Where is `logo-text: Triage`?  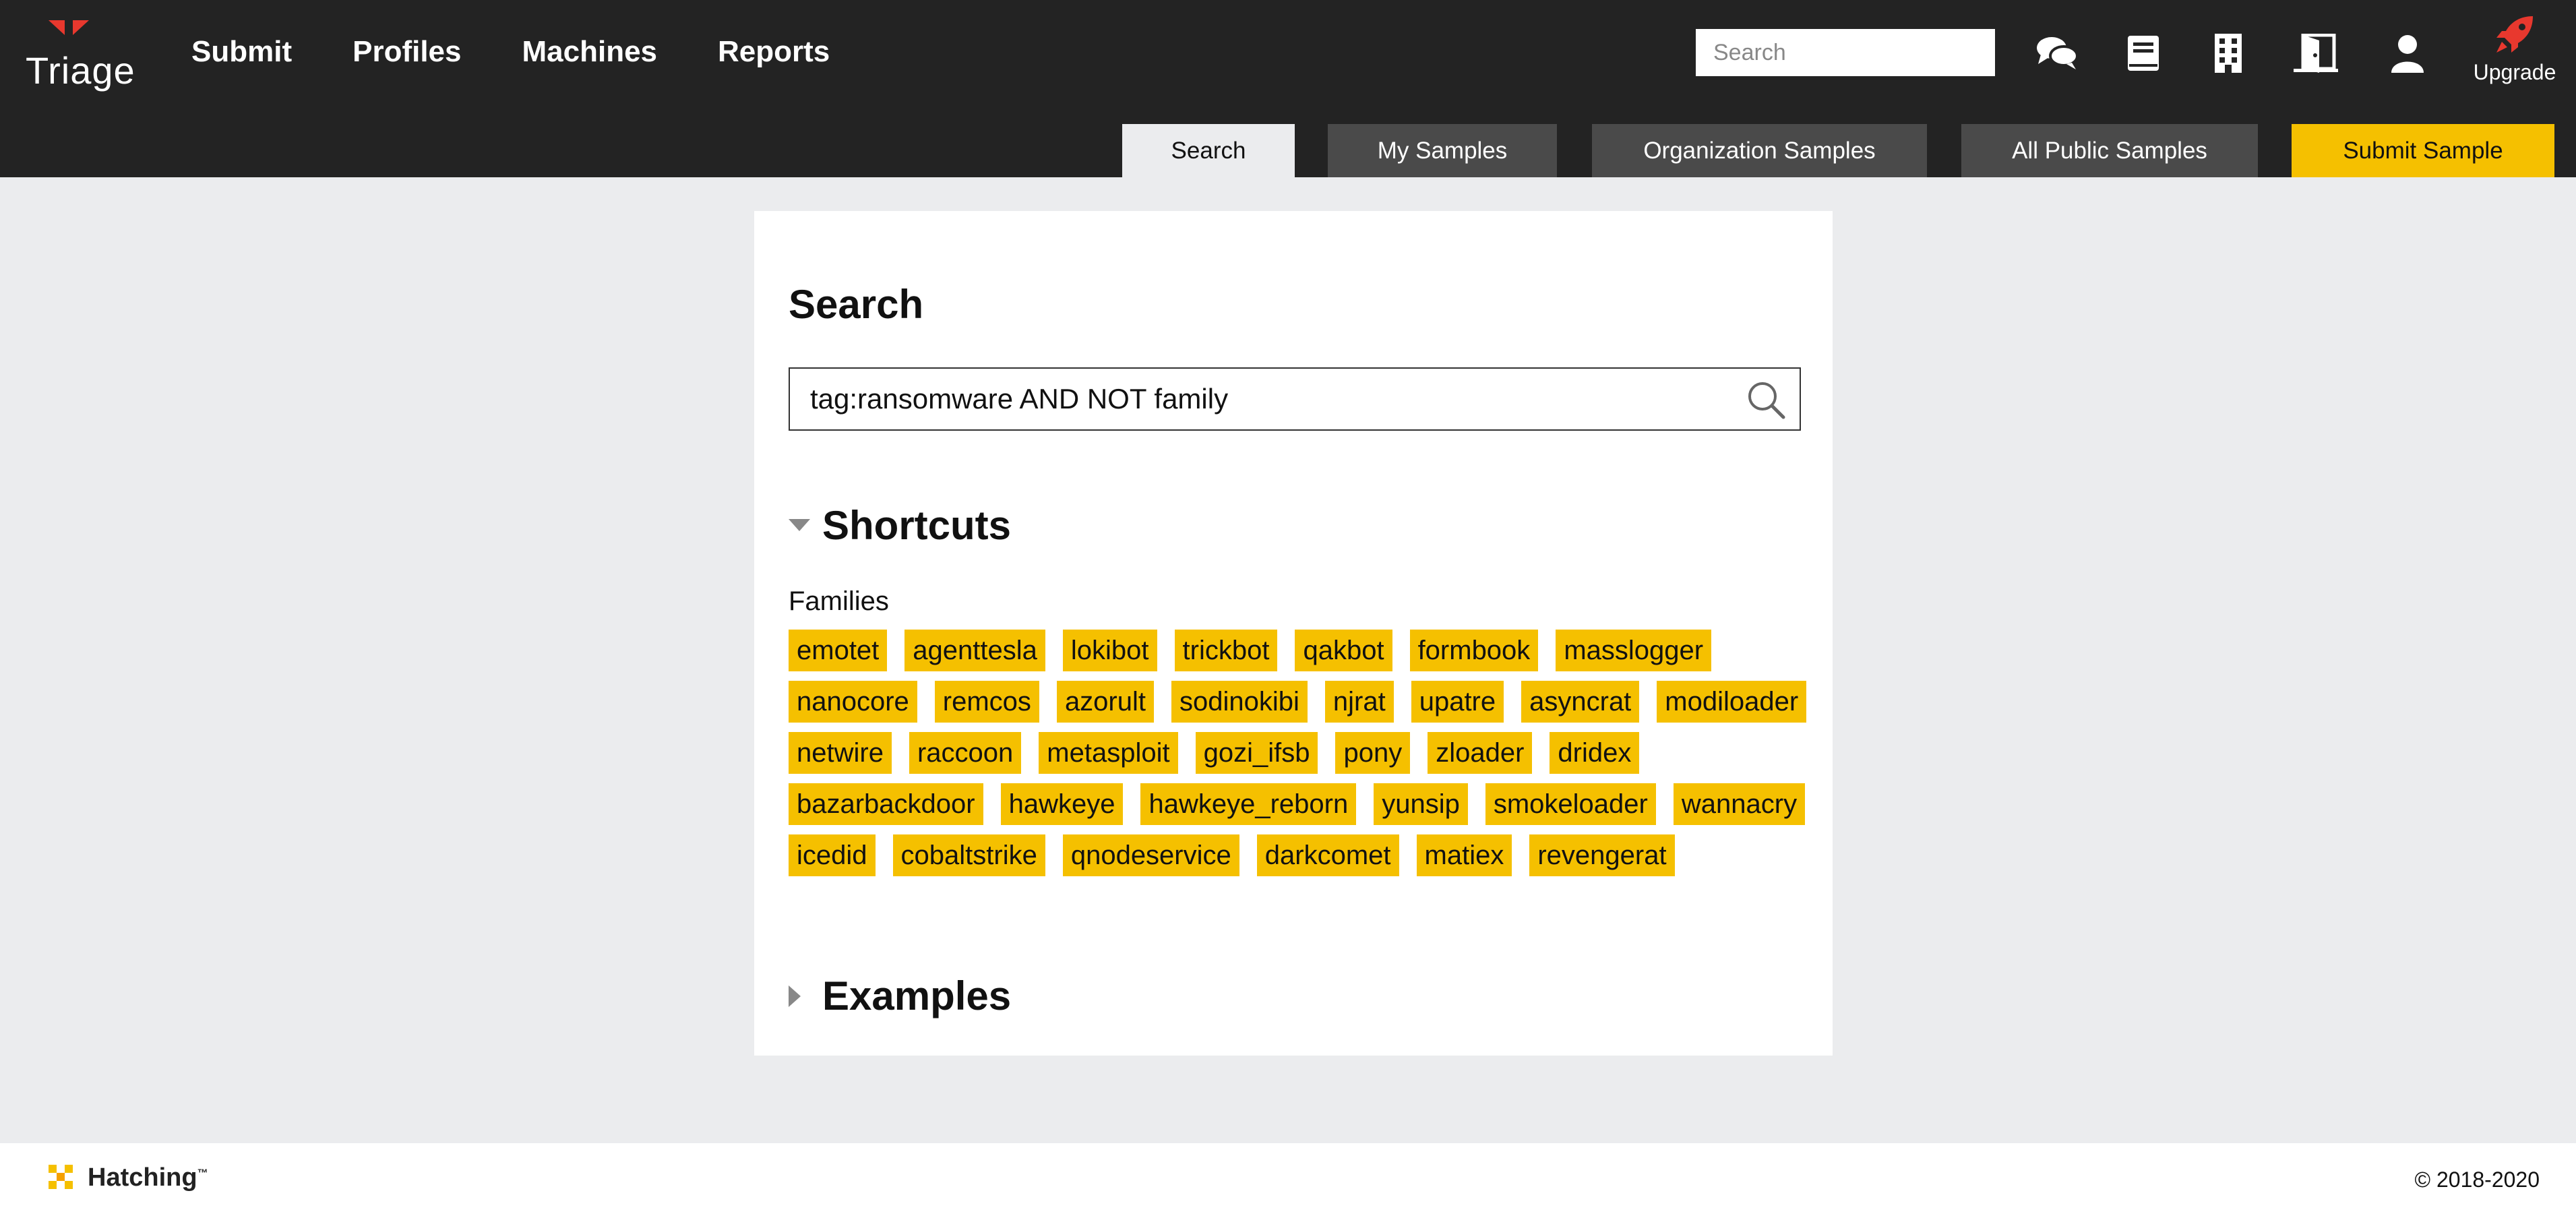 logo-text: Triage is located at coordinates (80, 70).